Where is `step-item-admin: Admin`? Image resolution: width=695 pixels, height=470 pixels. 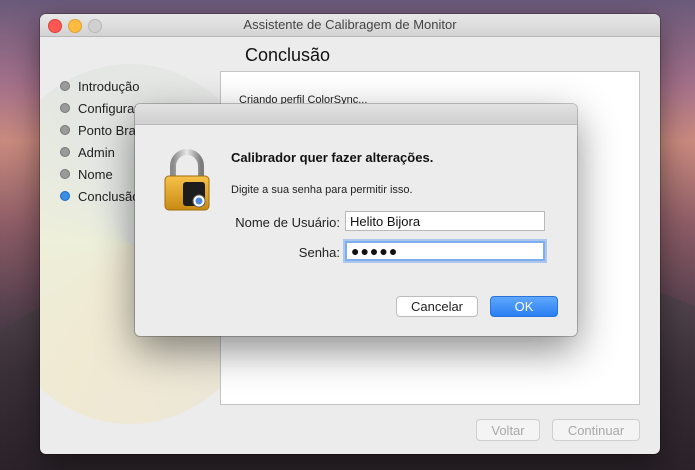 step-item-admin: Admin is located at coordinates (99, 152).